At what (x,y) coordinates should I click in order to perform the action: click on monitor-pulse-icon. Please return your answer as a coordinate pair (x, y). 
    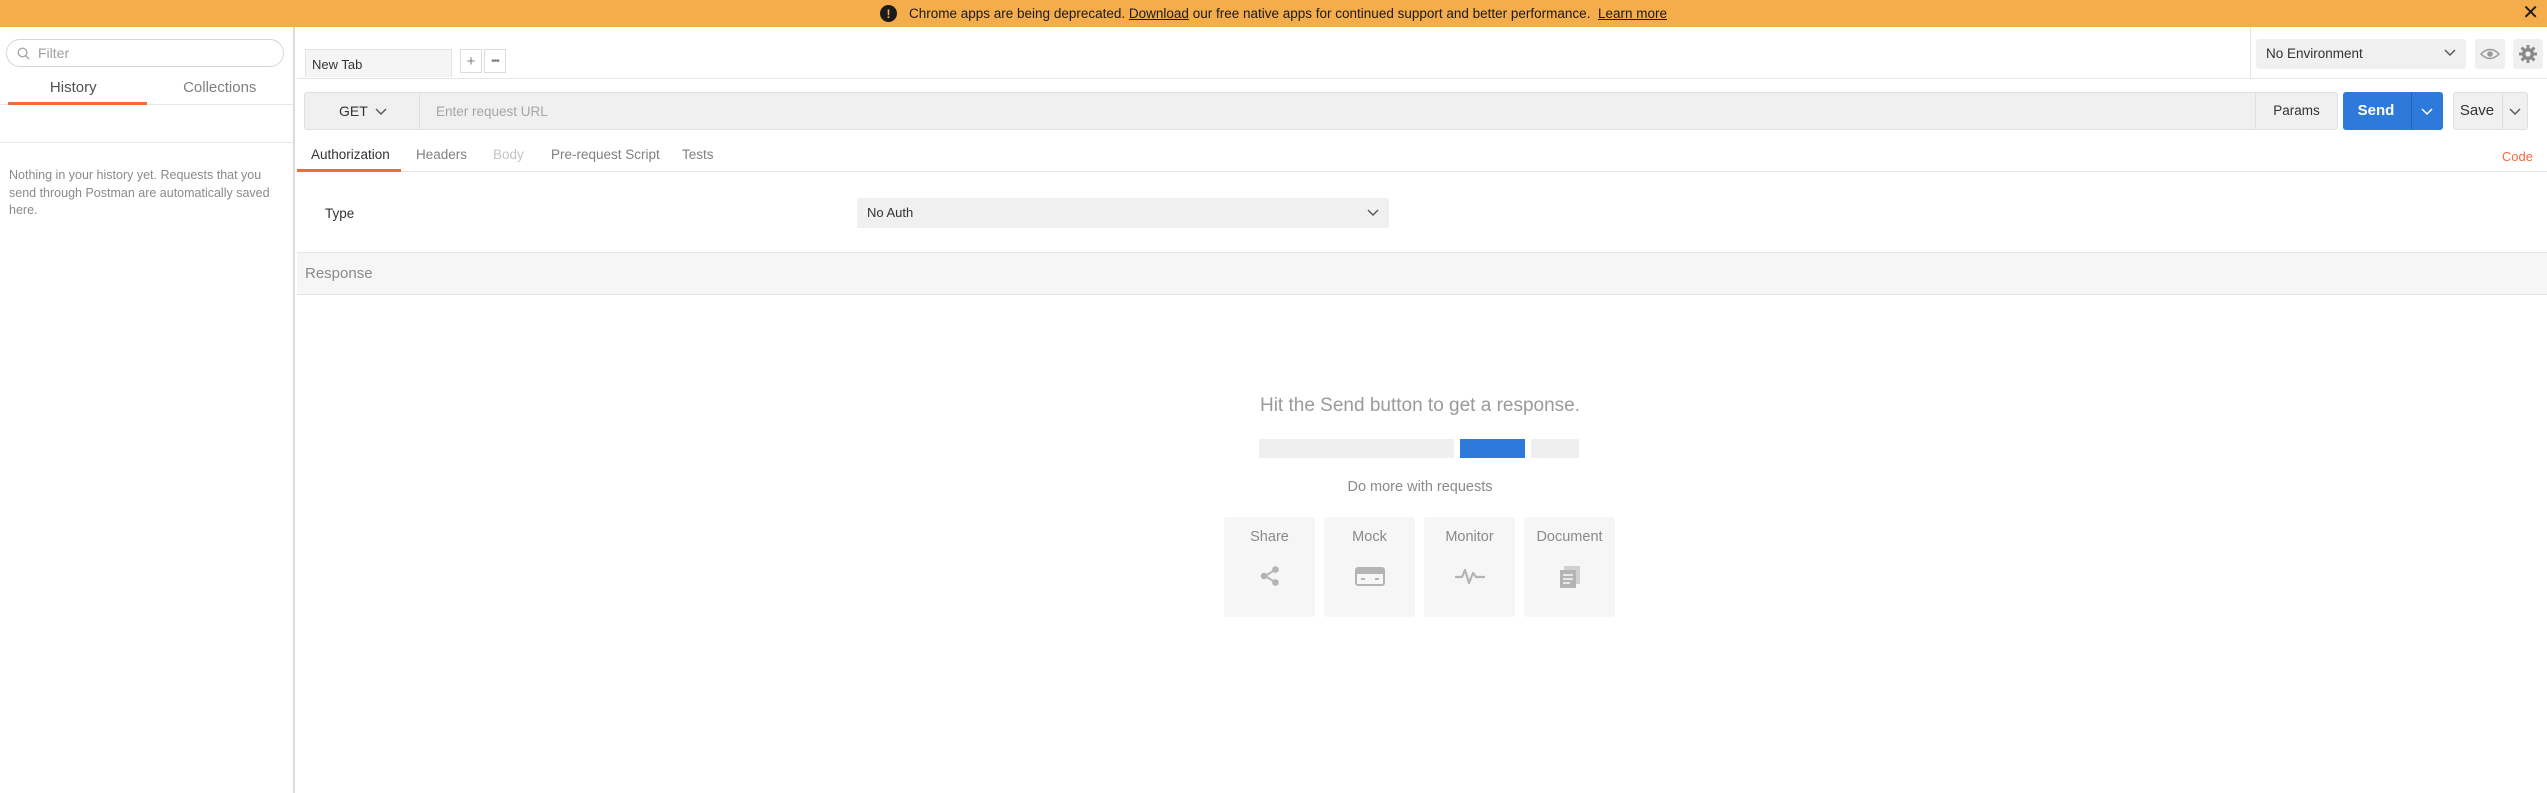
    Looking at the image, I should click on (1469, 576).